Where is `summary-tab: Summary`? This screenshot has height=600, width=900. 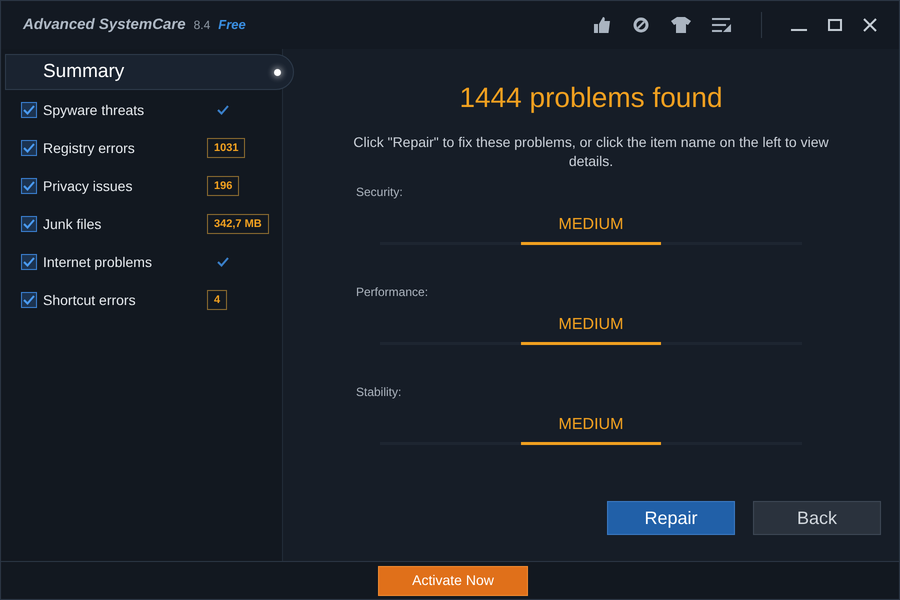 summary-tab: Summary is located at coordinates (149, 72).